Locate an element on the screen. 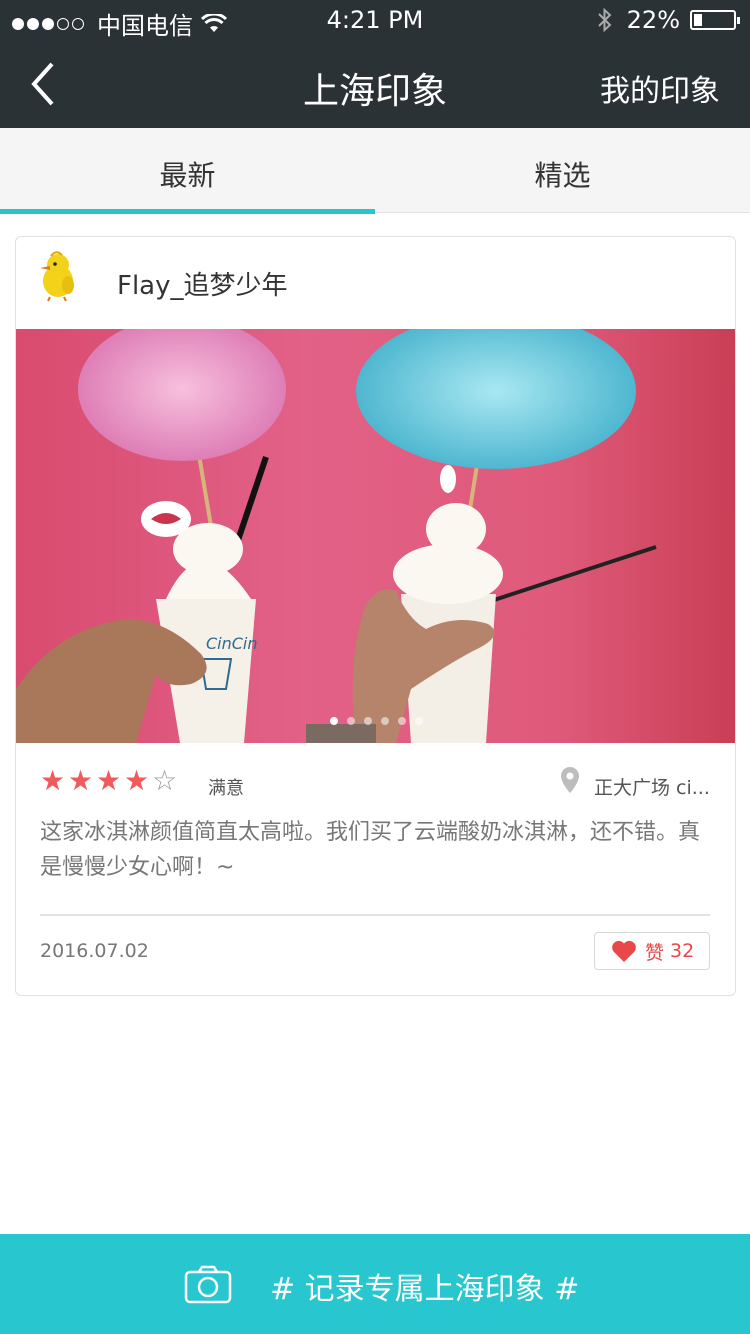 The image size is (750, 1334). tab-bar: 最新 精选 is located at coordinates (375, 171).